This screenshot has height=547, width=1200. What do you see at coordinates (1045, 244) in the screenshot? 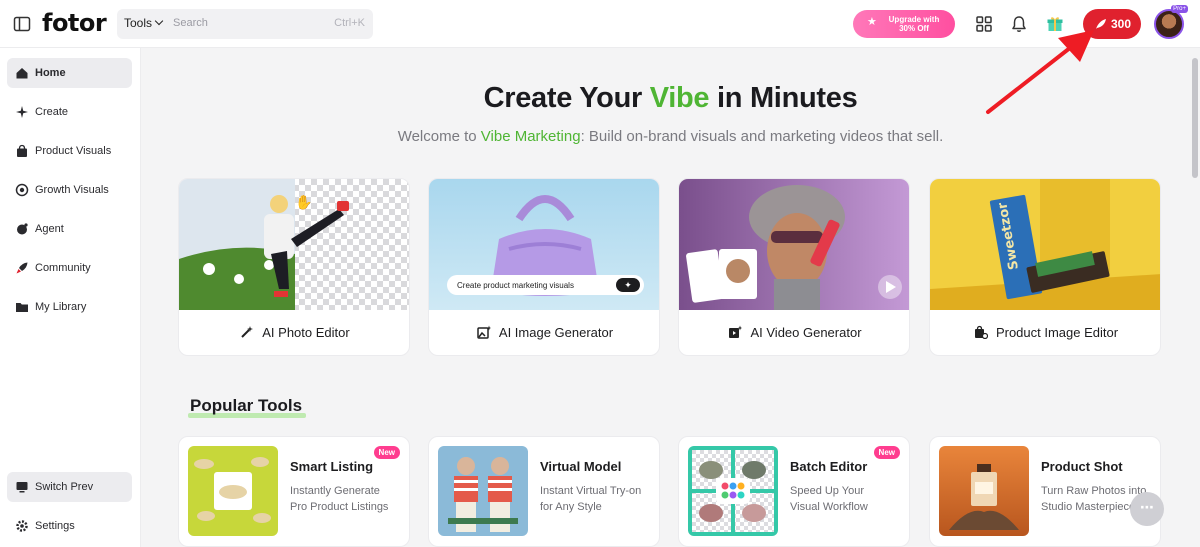
I see `product-image-editor-image: Sweetzor` at bounding box center [1045, 244].